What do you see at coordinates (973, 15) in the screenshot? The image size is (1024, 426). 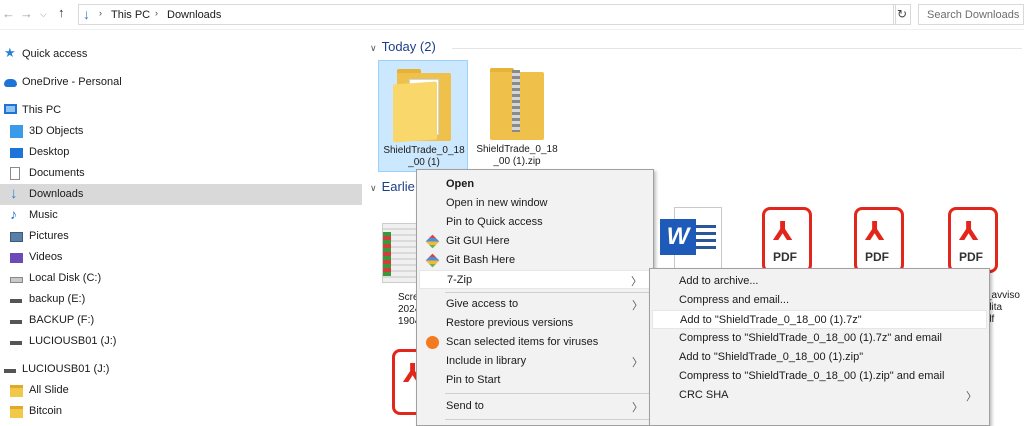 I see `search-placeholder: Search Downloads` at bounding box center [973, 15].